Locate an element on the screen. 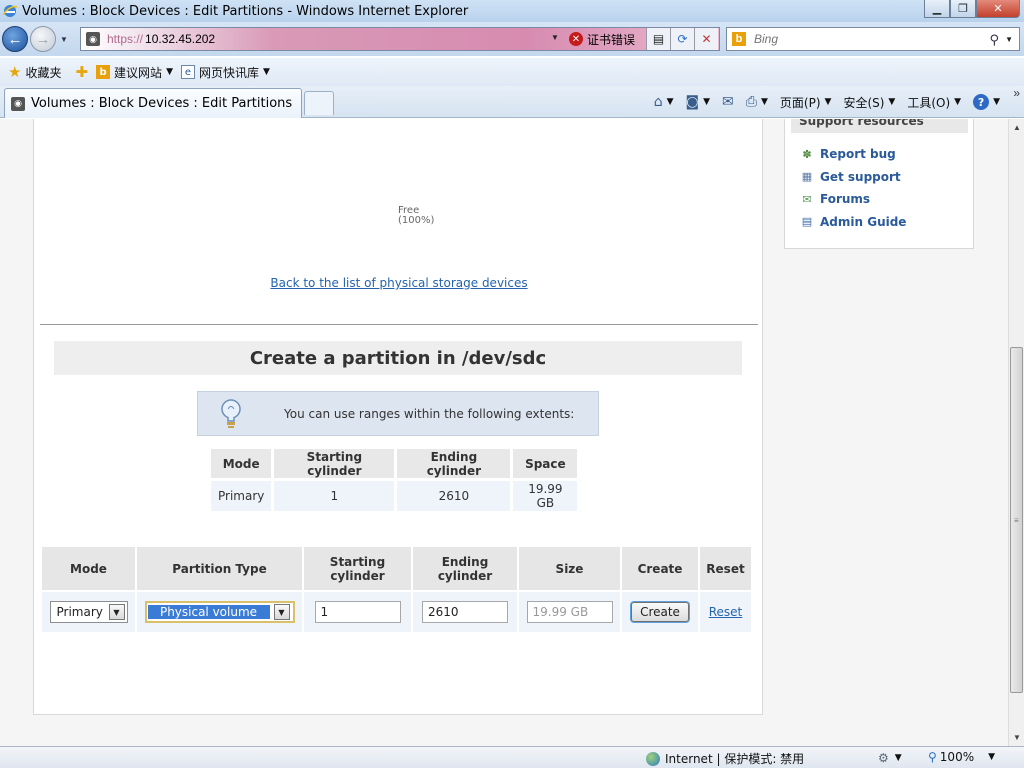  feeds-button: ◙ ▼ is located at coordinates (698, 102).